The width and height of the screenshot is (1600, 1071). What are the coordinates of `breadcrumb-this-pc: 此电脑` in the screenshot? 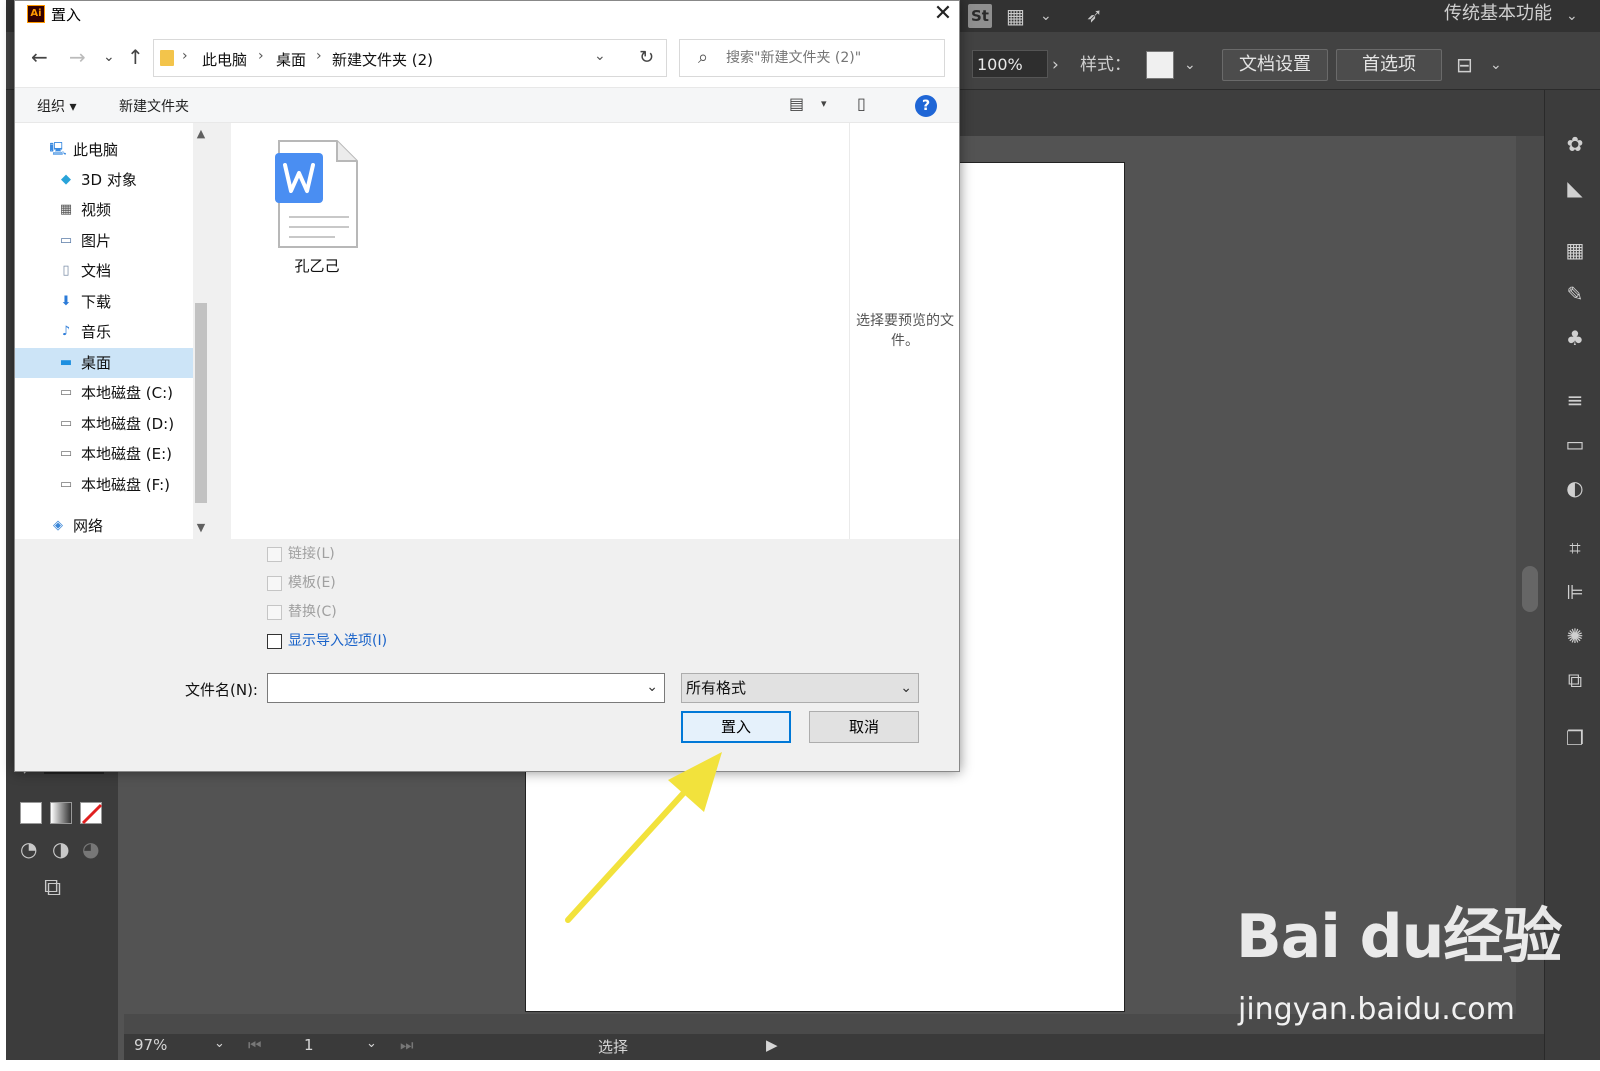 It's located at (224, 59).